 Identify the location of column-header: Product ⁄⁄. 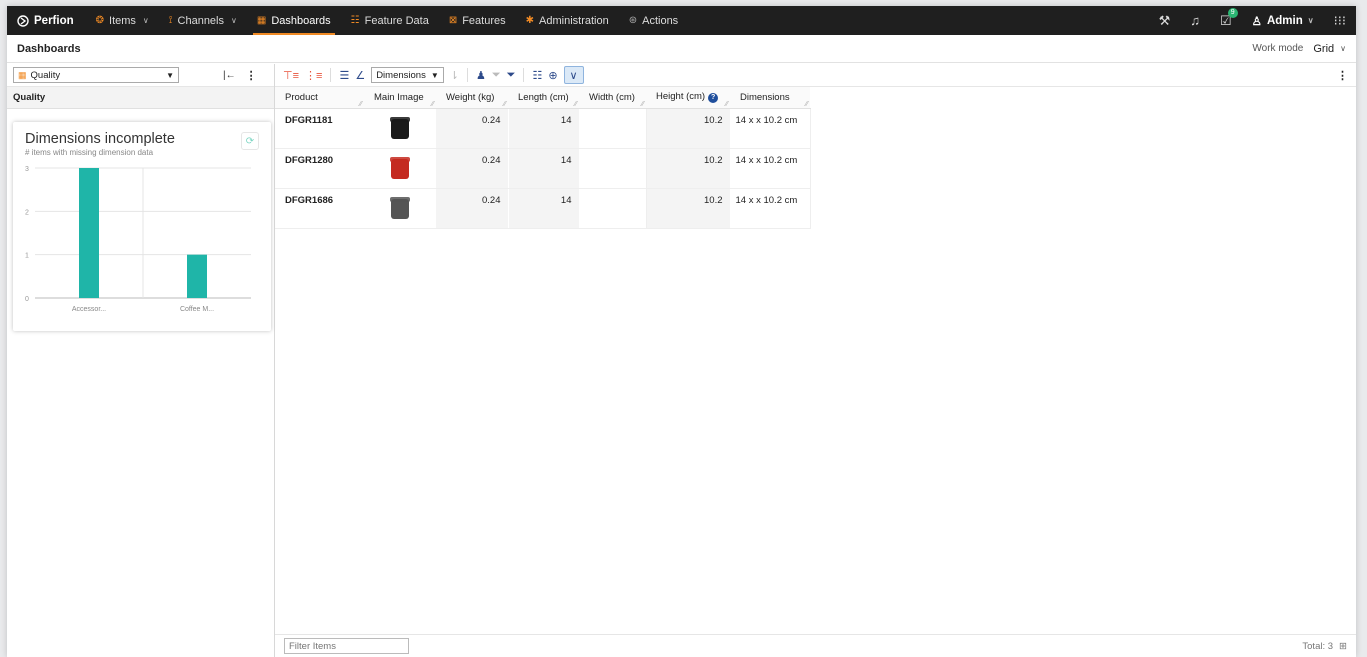
(319, 98).